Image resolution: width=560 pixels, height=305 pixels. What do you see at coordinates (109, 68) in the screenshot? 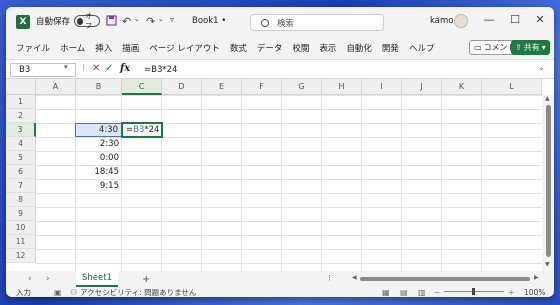
I see `enter-icon: ✓` at bounding box center [109, 68].